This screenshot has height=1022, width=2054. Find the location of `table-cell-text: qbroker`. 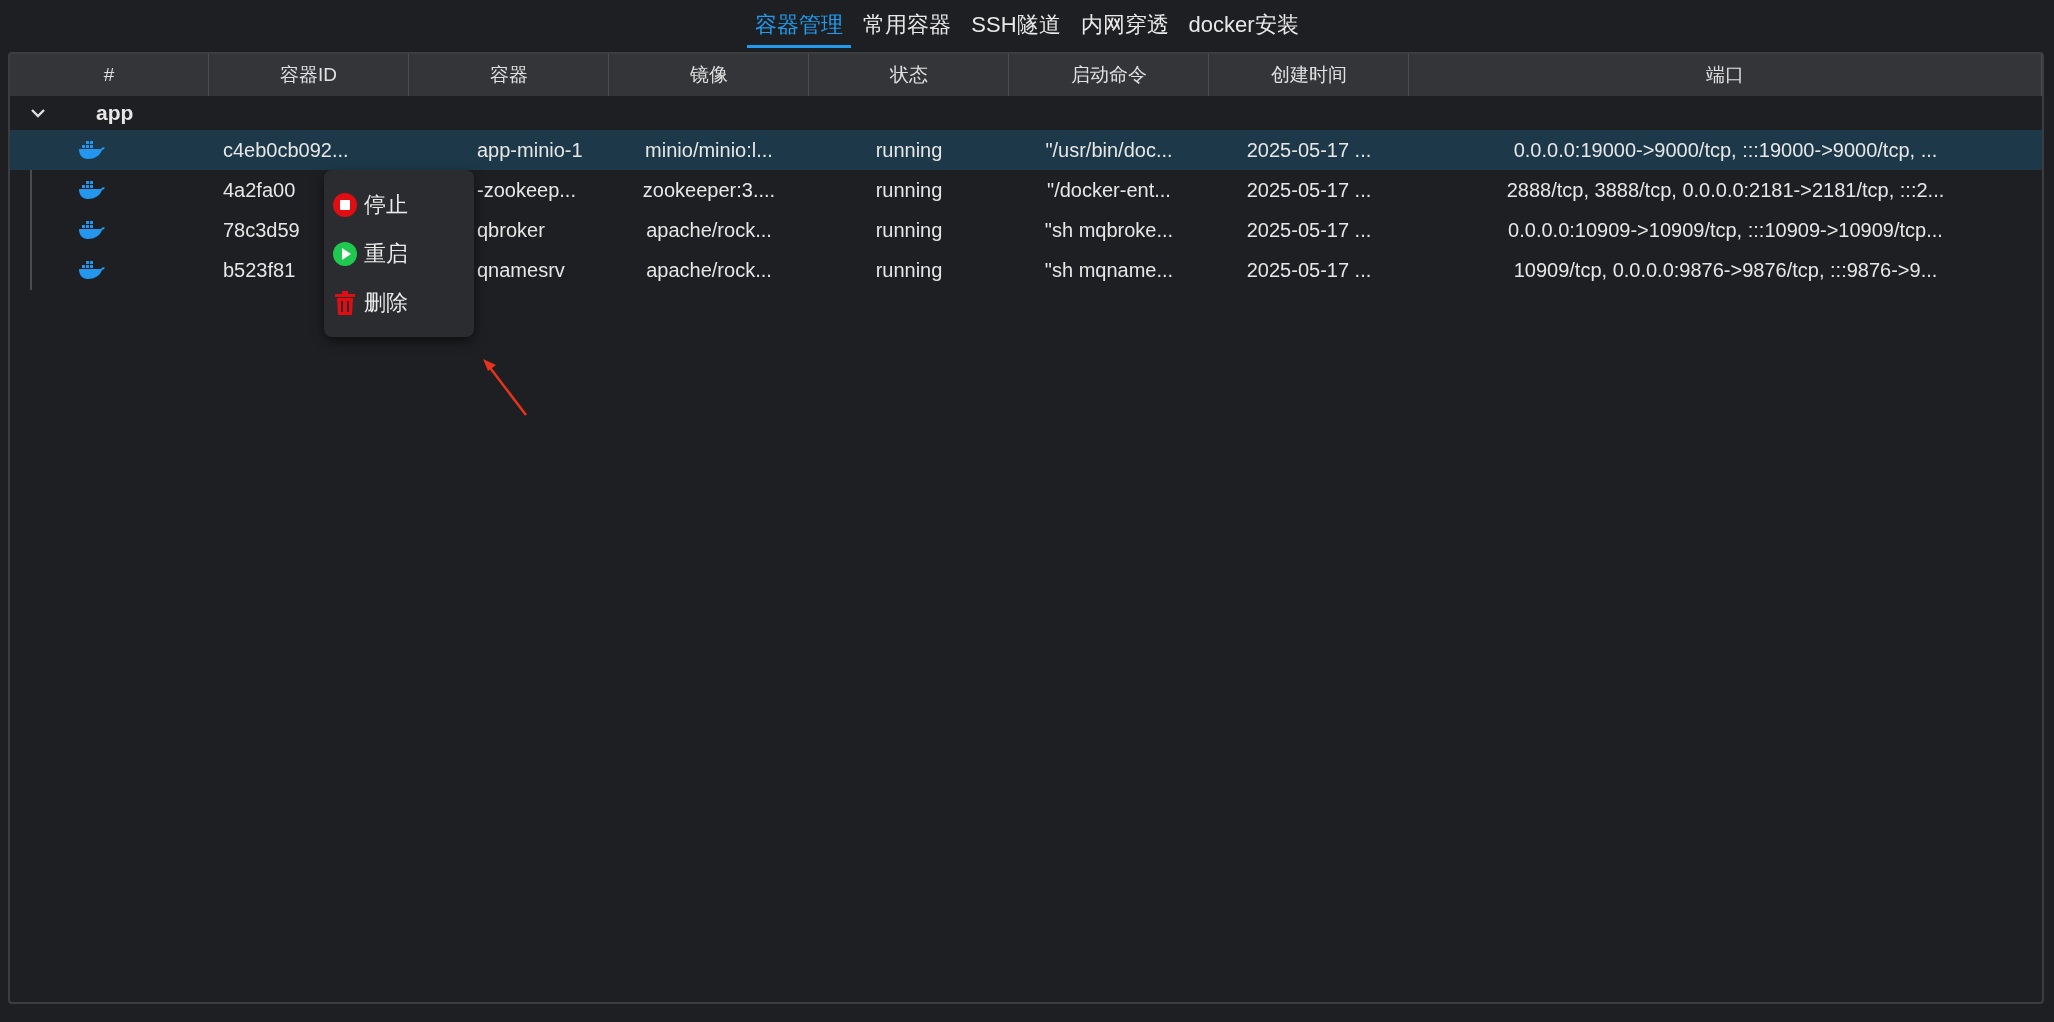

table-cell-text: qbroker is located at coordinates (511, 230).